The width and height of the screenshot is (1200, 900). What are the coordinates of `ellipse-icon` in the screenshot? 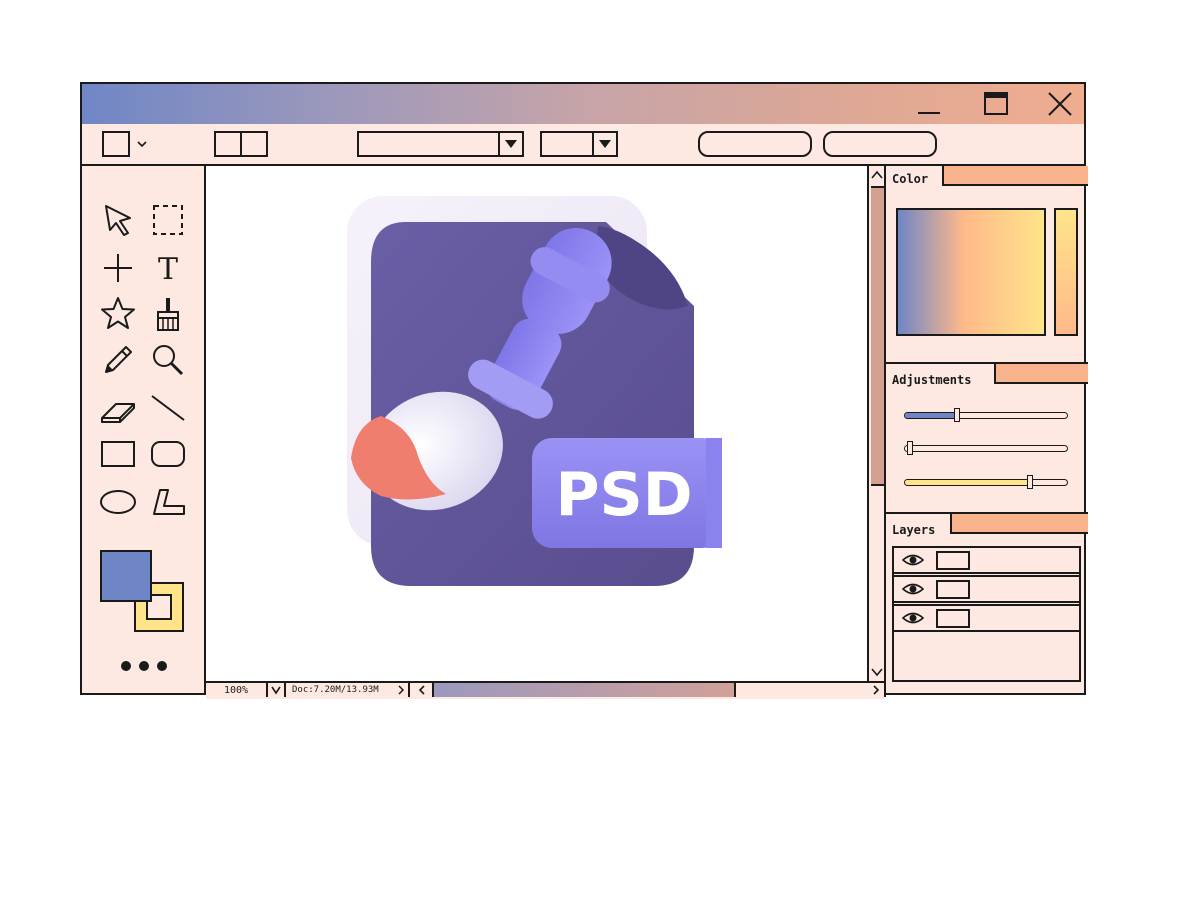 It's located at (118, 502).